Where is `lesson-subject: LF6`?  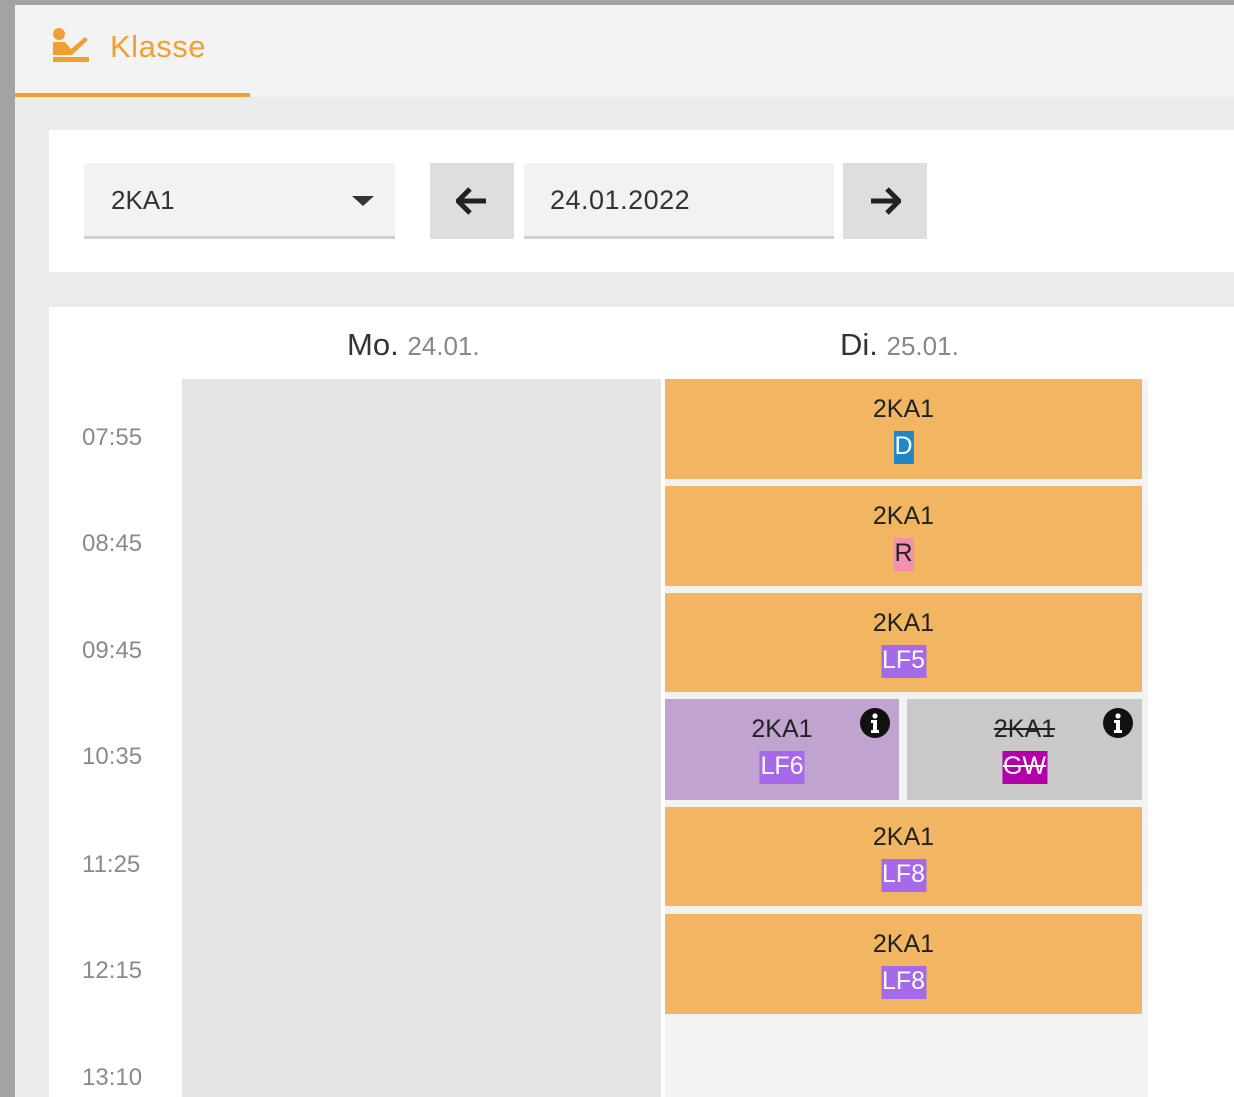
lesson-subject: LF6 is located at coordinates (782, 767).